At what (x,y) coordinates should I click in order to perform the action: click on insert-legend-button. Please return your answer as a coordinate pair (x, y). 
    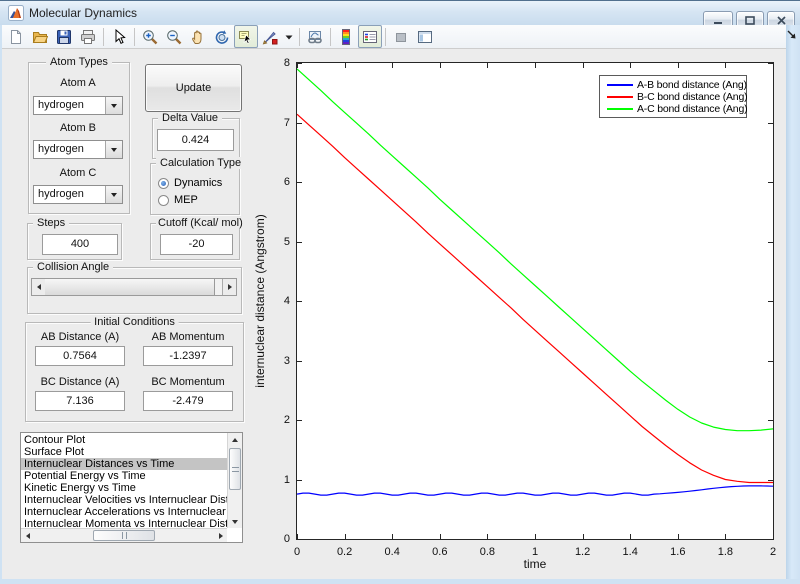
    Looking at the image, I should click on (370, 36).